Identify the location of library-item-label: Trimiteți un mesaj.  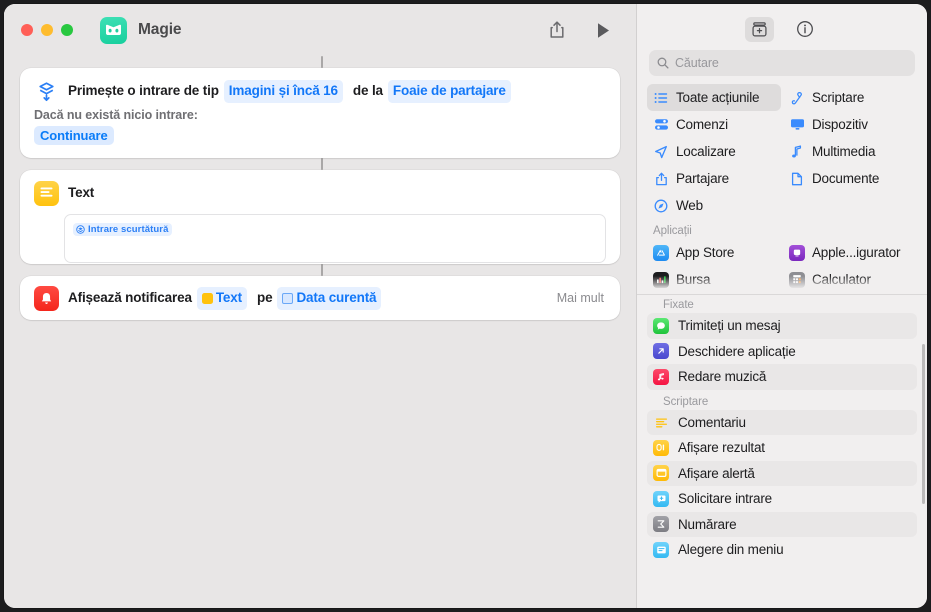
(729, 326).